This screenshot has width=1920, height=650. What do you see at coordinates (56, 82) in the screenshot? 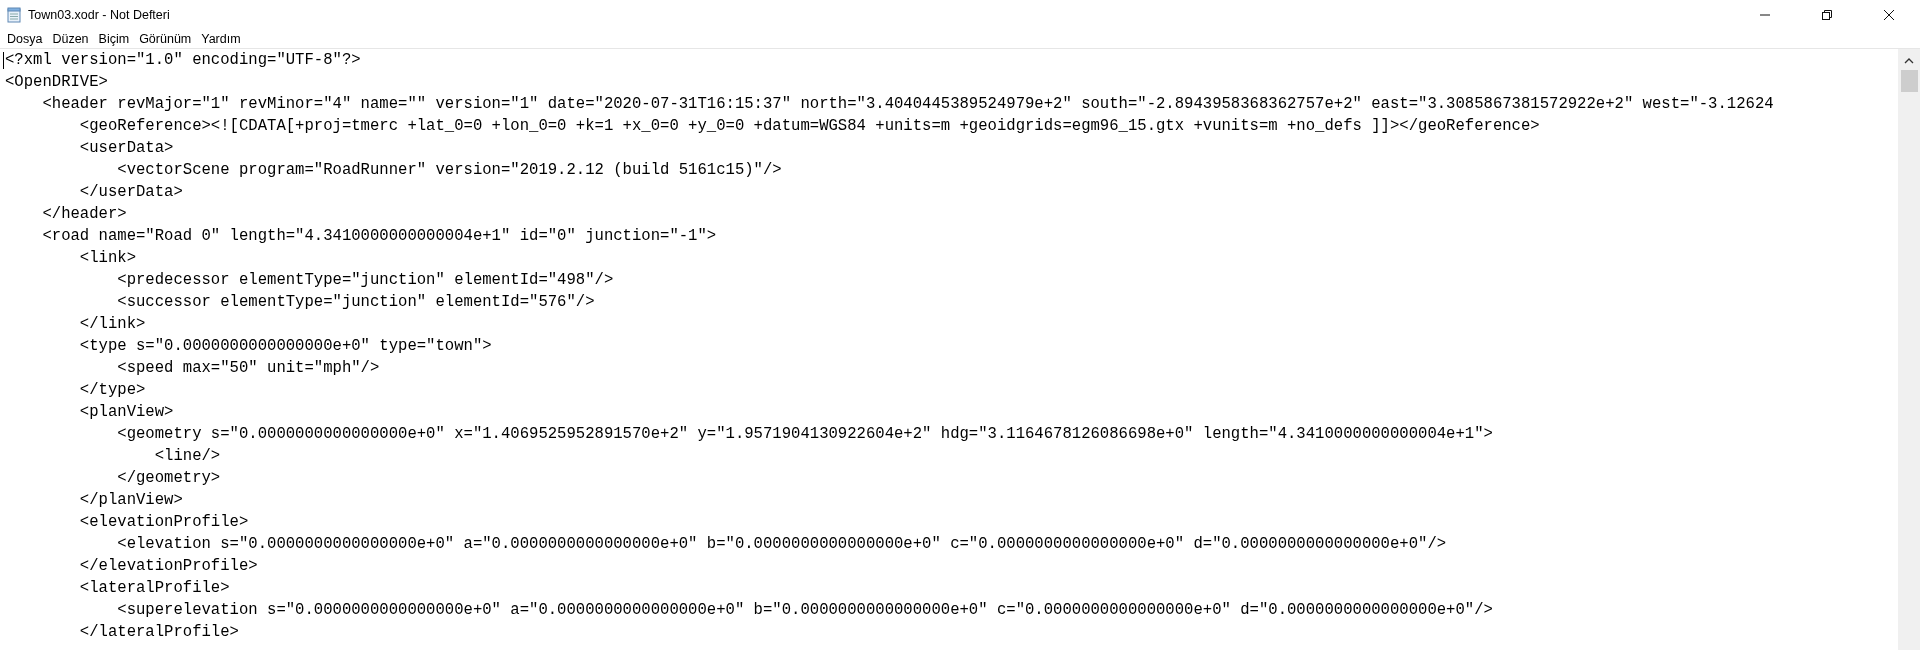
I see `code-line: <OpenDRIVE>` at bounding box center [56, 82].